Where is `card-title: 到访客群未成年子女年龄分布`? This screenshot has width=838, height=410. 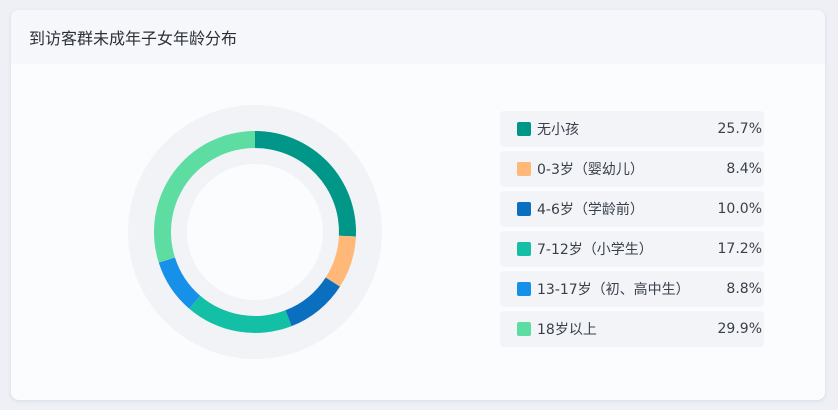
card-title: 到访客群未成年子女年龄分布 is located at coordinates (133, 38).